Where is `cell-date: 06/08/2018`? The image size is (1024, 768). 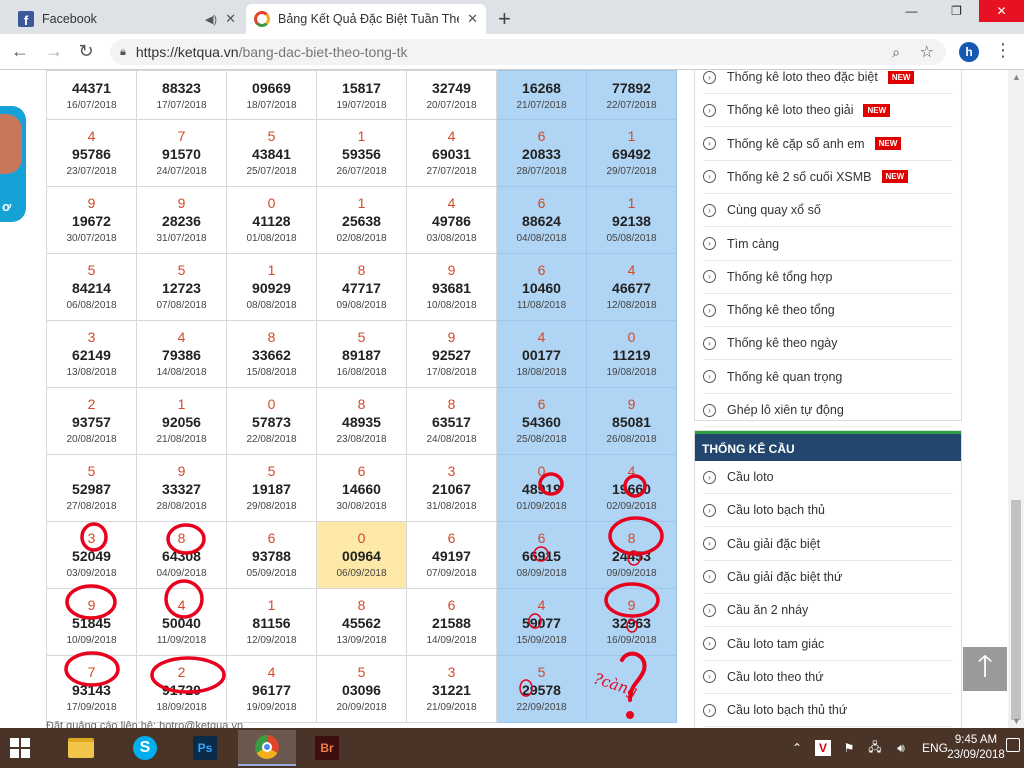
cell-date: 06/08/2018 is located at coordinates (91, 305).